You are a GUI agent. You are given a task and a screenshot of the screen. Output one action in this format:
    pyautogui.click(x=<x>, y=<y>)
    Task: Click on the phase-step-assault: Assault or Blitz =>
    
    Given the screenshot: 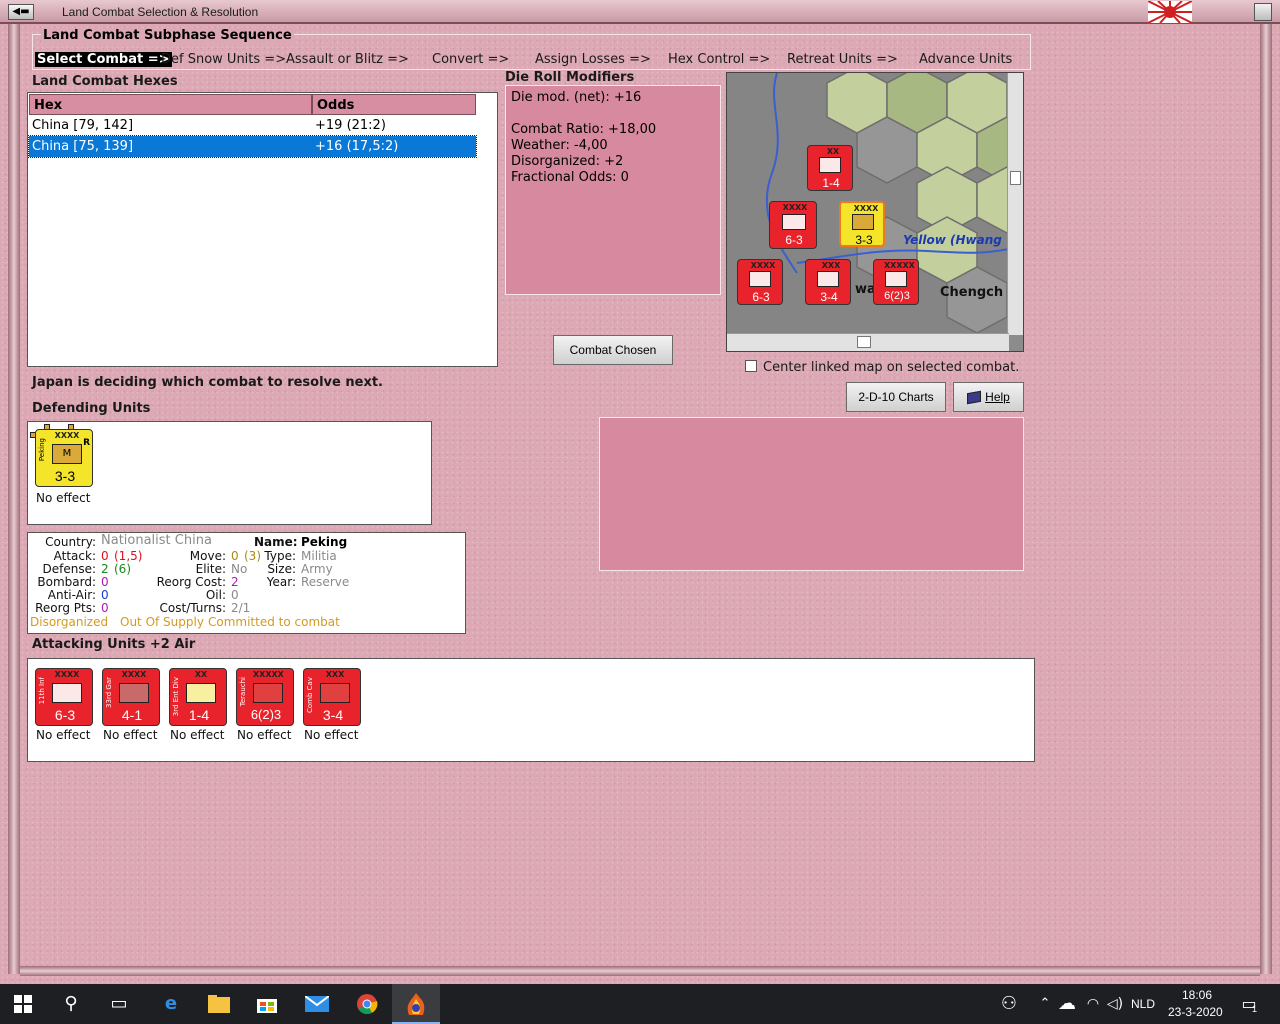 What is the action you would take?
    pyautogui.click(x=347, y=59)
    